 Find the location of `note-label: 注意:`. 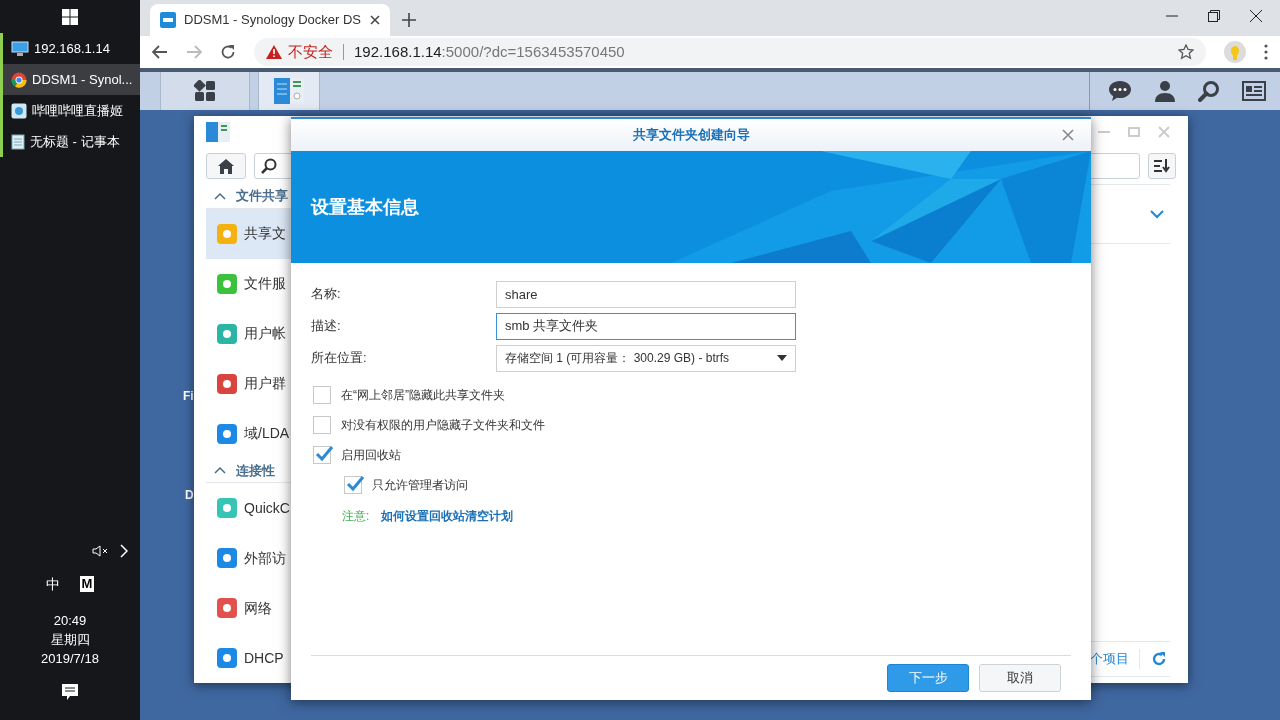

note-label: 注意: is located at coordinates (356, 516).